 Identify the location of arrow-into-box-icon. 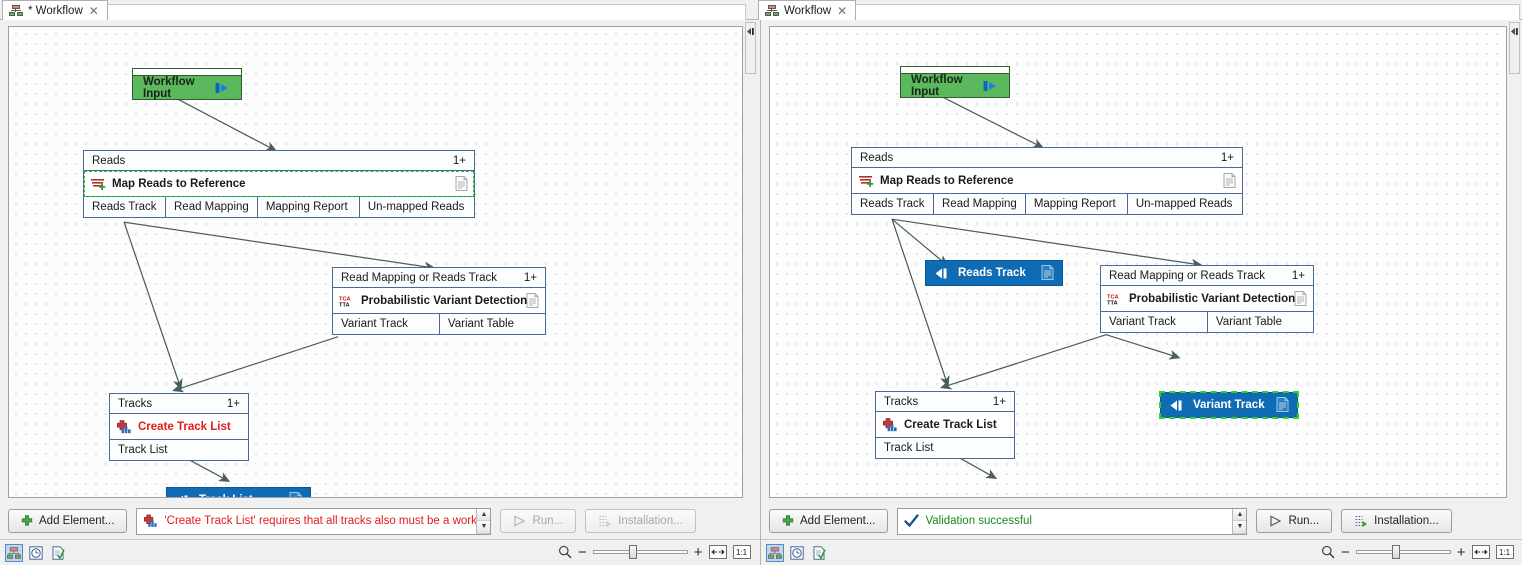
(989, 85).